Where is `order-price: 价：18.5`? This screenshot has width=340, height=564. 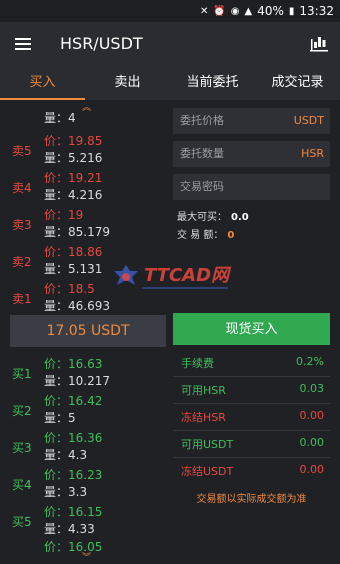
order-price: 价：18.5 is located at coordinates (69, 289).